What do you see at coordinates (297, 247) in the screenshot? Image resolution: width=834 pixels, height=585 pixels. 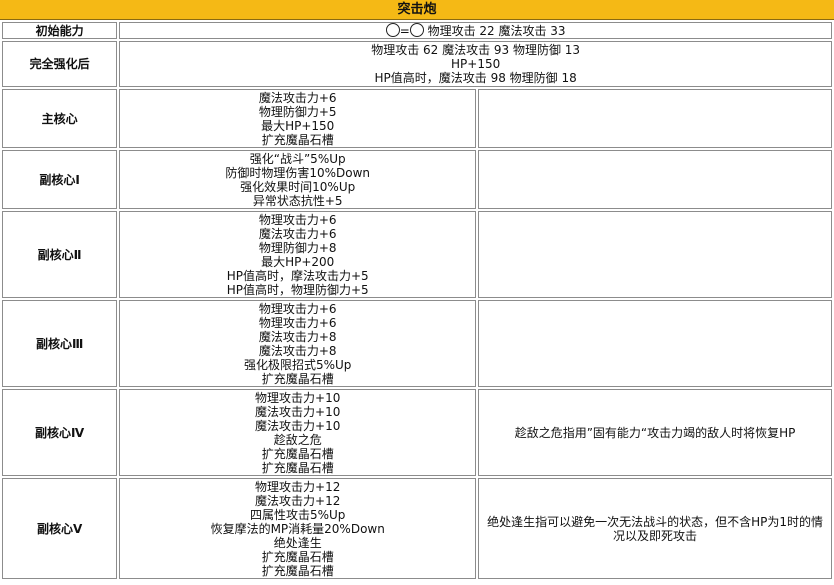 I see `effect-line: 物理防御力+8` at bounding box center [297, 247].